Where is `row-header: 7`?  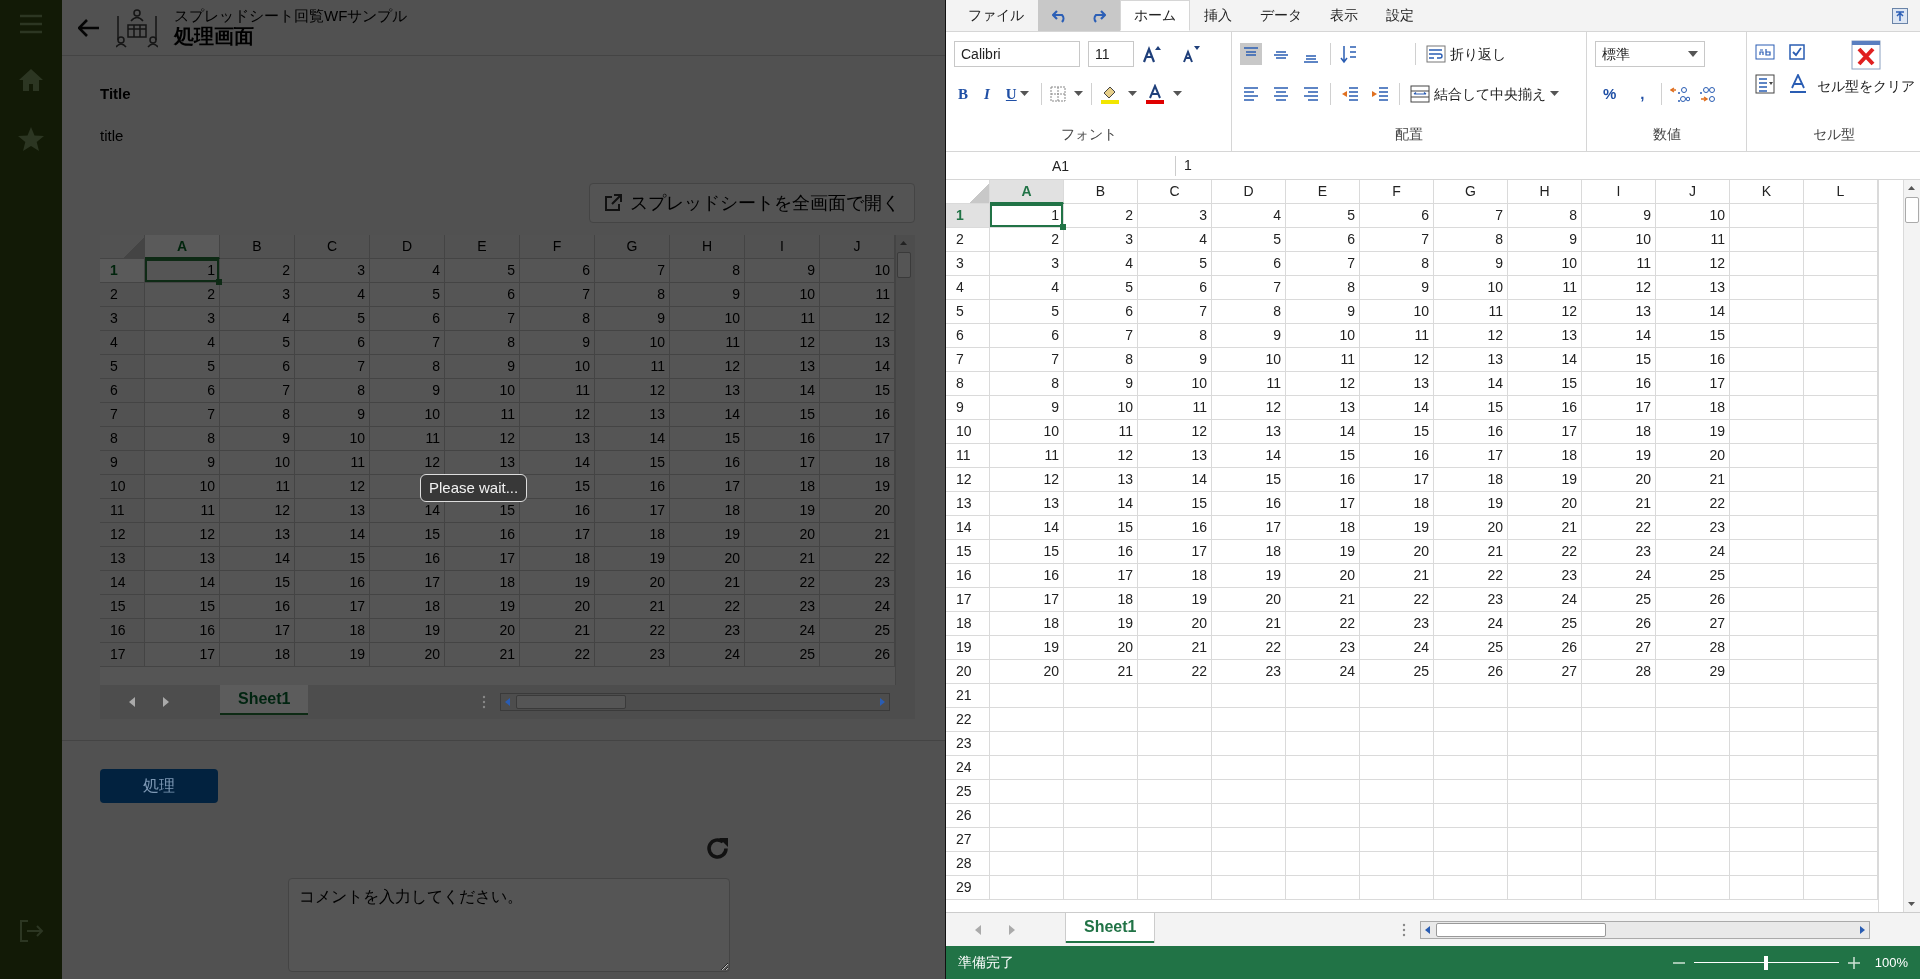
row-header: 7 is located at coordinates (968, 360).